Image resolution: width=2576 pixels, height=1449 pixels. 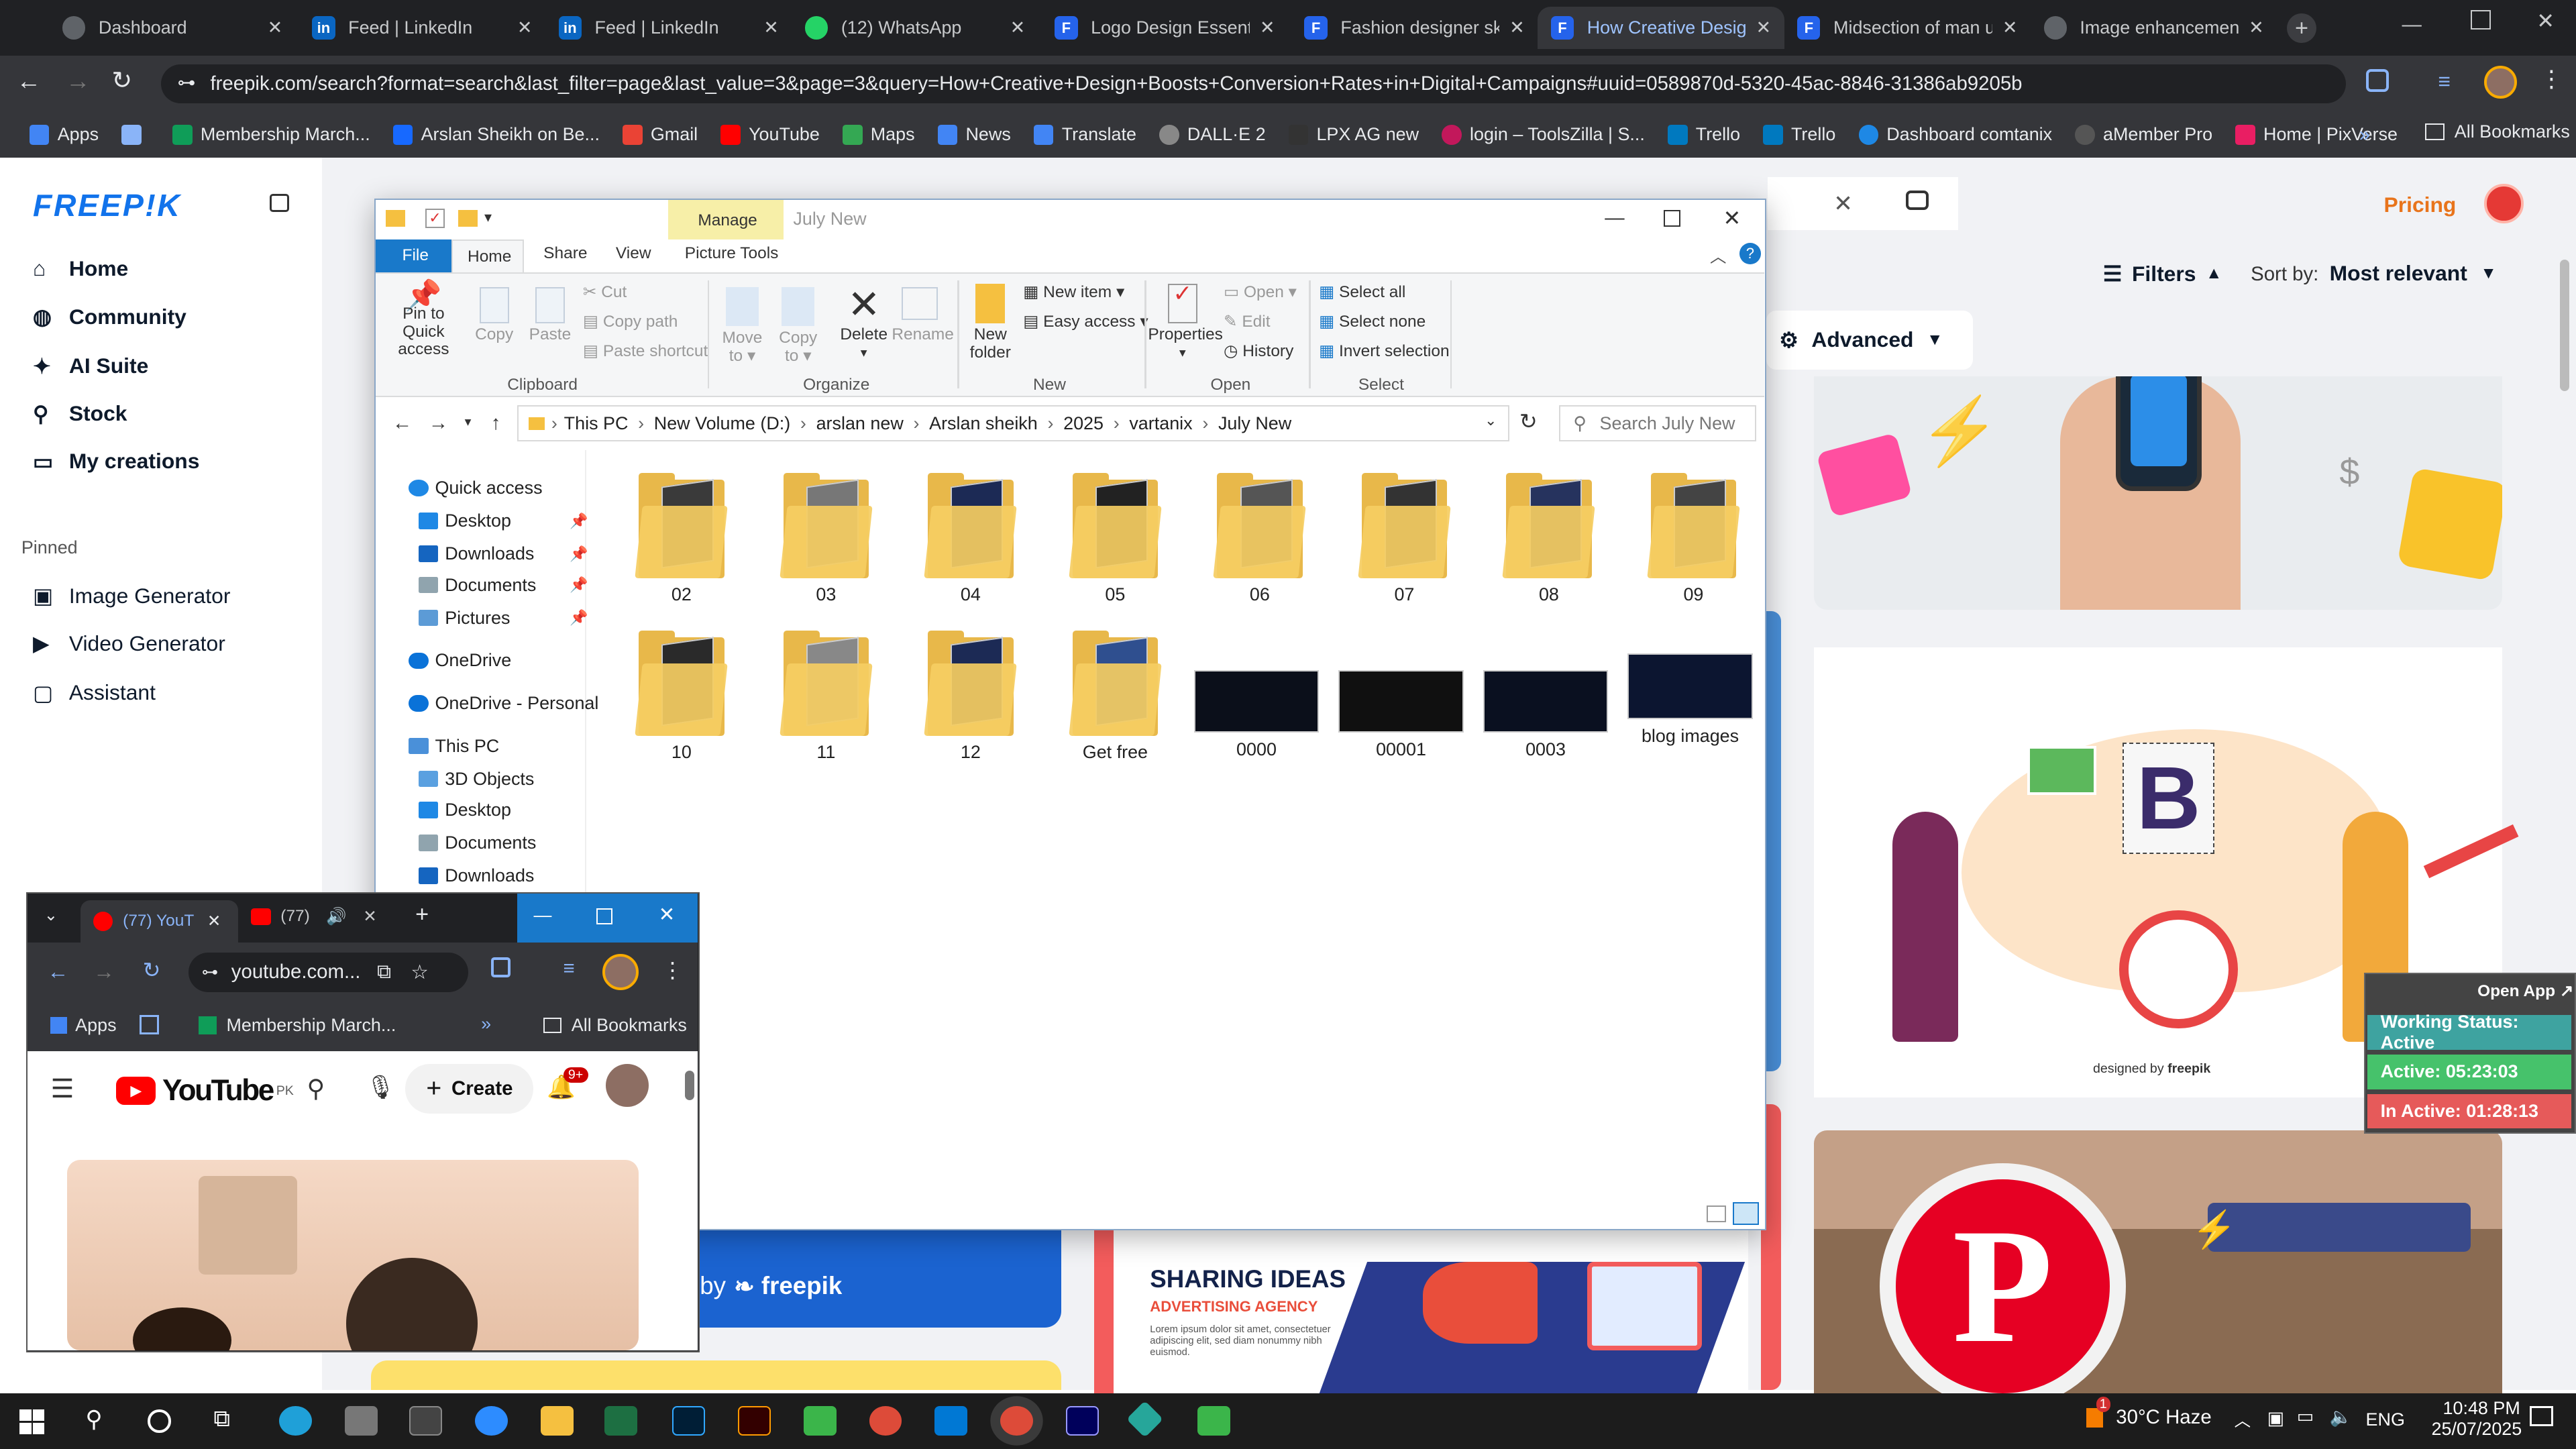 What do you see at coordinates (1955, 134) in the screenshot?
I see `bookmark-item: Dashboard comtanix` at bounding box center [1955, 134].